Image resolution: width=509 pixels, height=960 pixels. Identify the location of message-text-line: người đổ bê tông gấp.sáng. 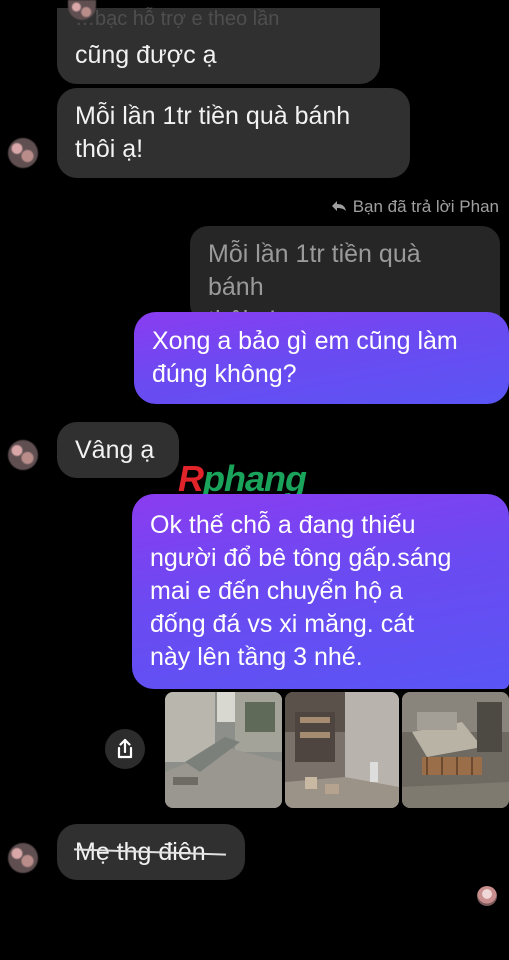
(301, 558).